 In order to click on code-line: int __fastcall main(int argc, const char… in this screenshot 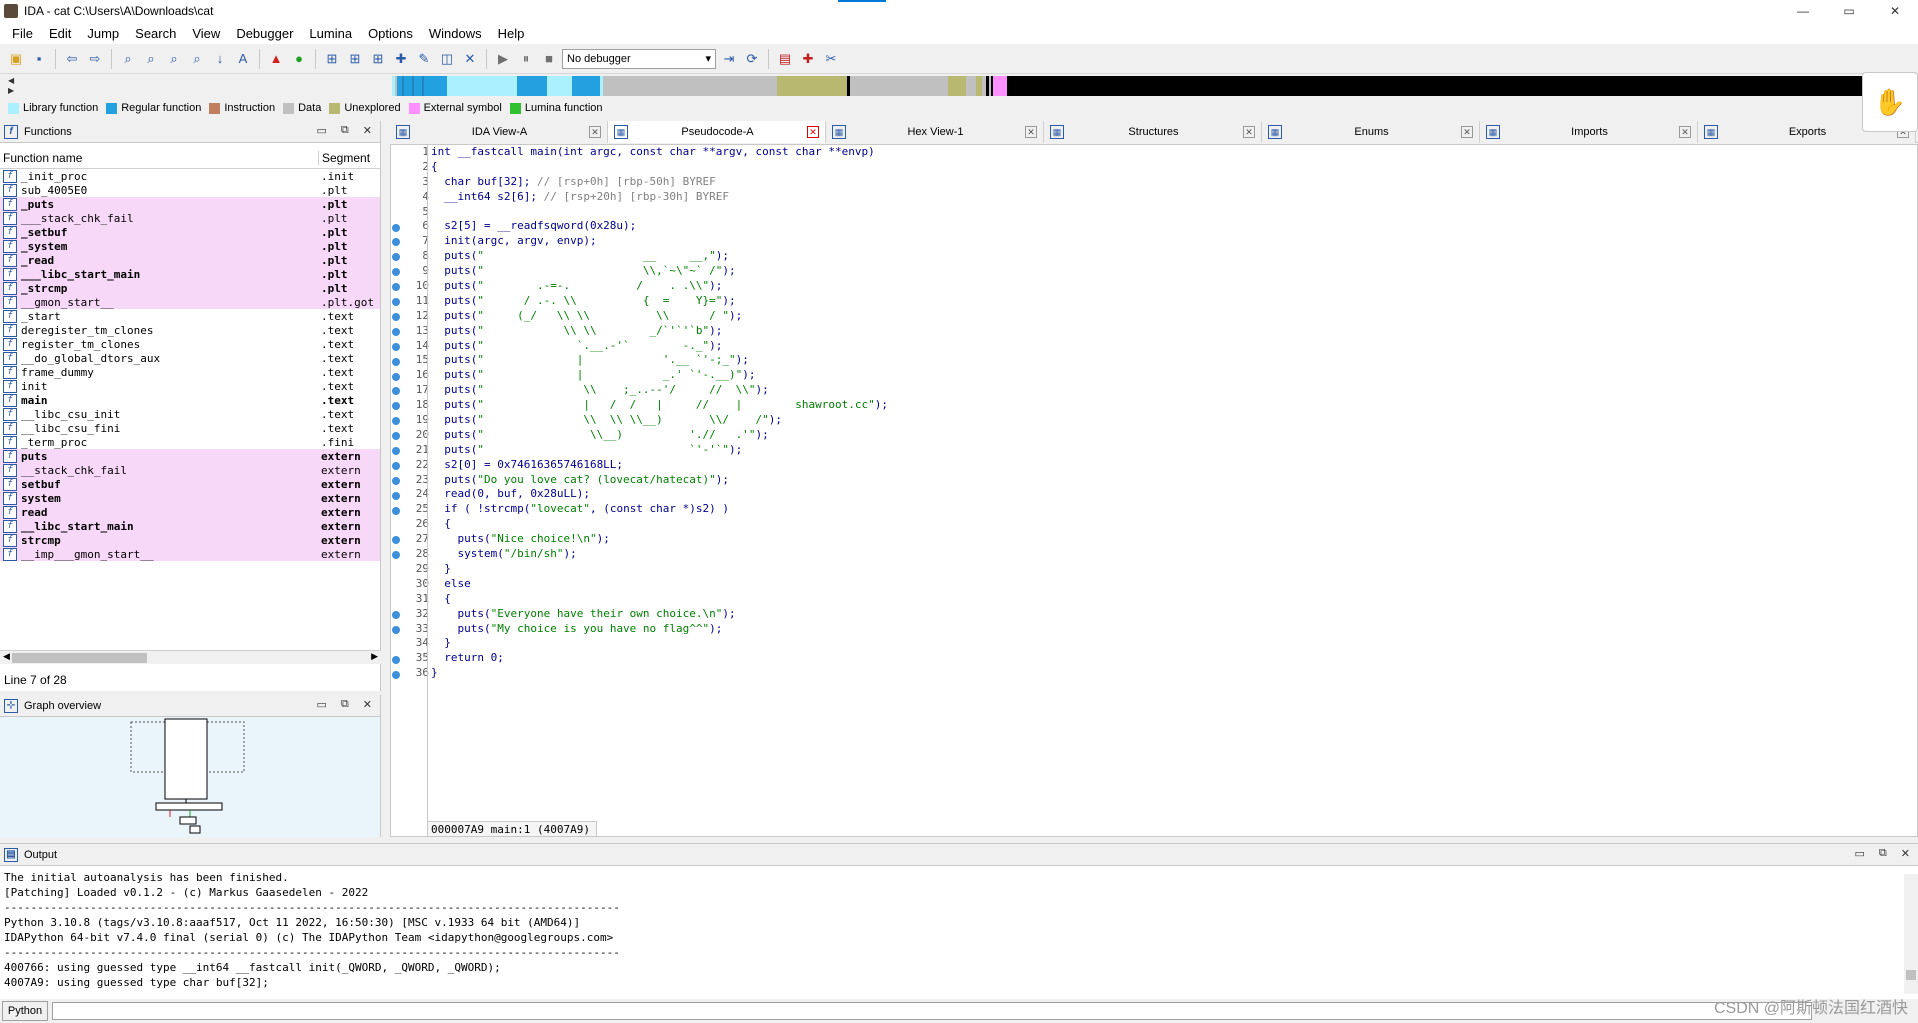, I will do `click(1172, 152)`.